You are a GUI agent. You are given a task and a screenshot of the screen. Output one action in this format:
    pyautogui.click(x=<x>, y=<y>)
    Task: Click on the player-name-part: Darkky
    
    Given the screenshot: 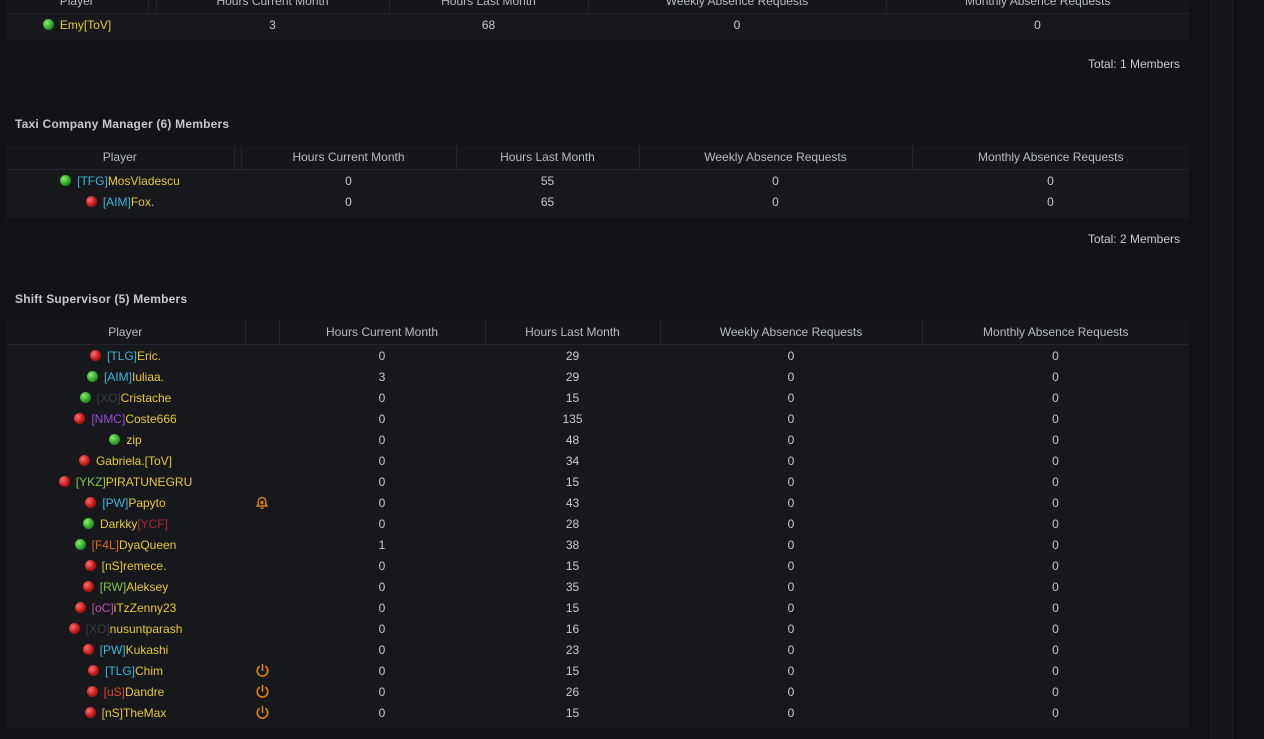 What is the action you would take?
    pyautogui.click(x=118, y=524)
    